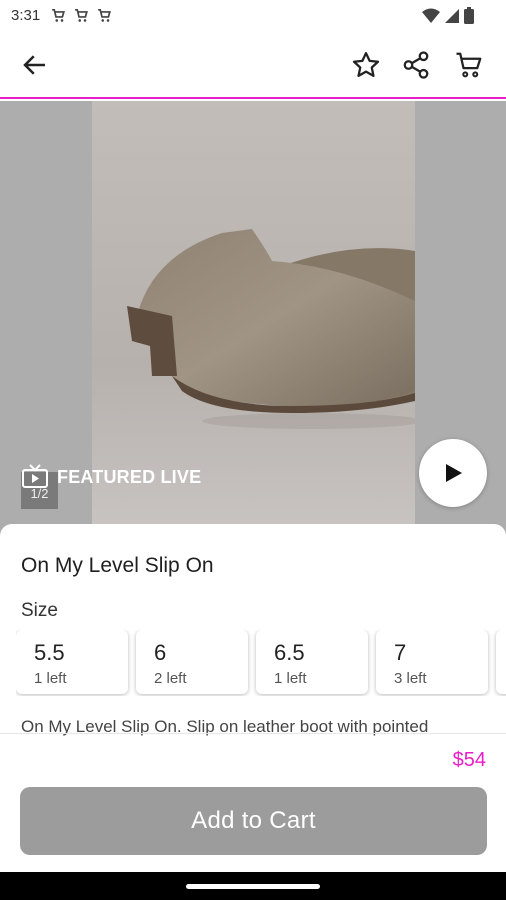  What do you see at coordinates (192, 662) in the screenshot?
I see `size-option: 6 2 left` at bounding box center [192, 662].